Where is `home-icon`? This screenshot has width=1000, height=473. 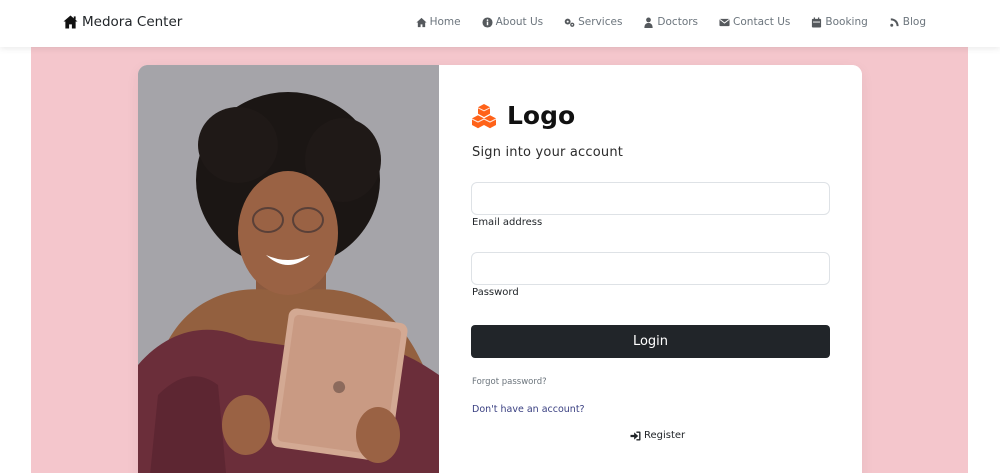 home-icon is located at coordinates (421, 22).